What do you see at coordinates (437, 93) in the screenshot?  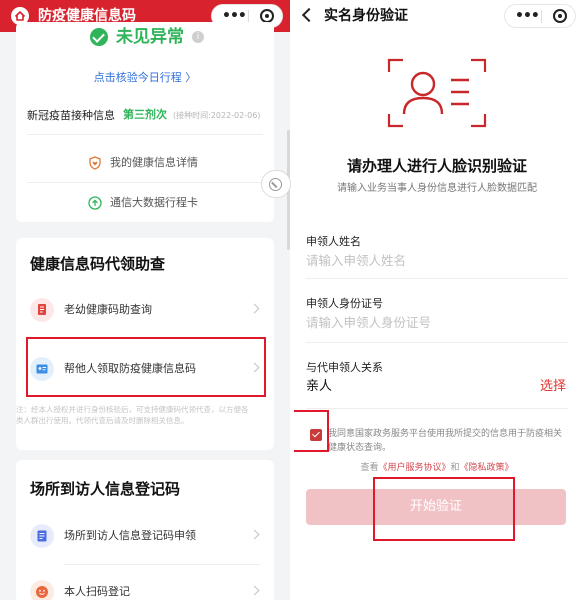 I see `face-recognition-icon` at bounding box center [437, 93].